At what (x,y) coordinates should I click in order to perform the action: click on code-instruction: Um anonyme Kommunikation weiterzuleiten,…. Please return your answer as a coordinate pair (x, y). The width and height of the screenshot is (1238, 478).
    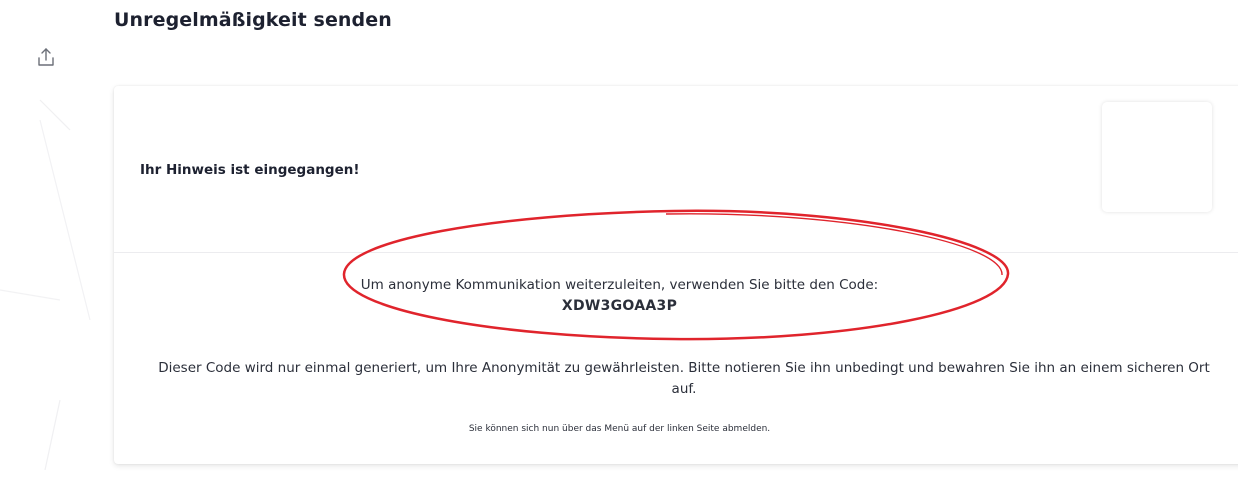
    Looking at the image, I should click on (619, 285).